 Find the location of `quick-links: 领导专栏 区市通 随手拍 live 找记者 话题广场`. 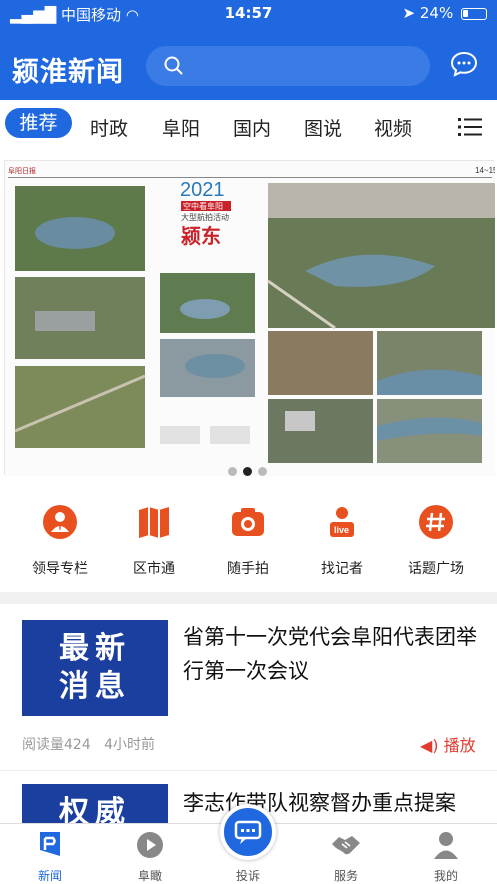

quick-links: 领导专栏 区市通 随手拍 live 找记者 话题广场 is located at coordinates (248, 540).